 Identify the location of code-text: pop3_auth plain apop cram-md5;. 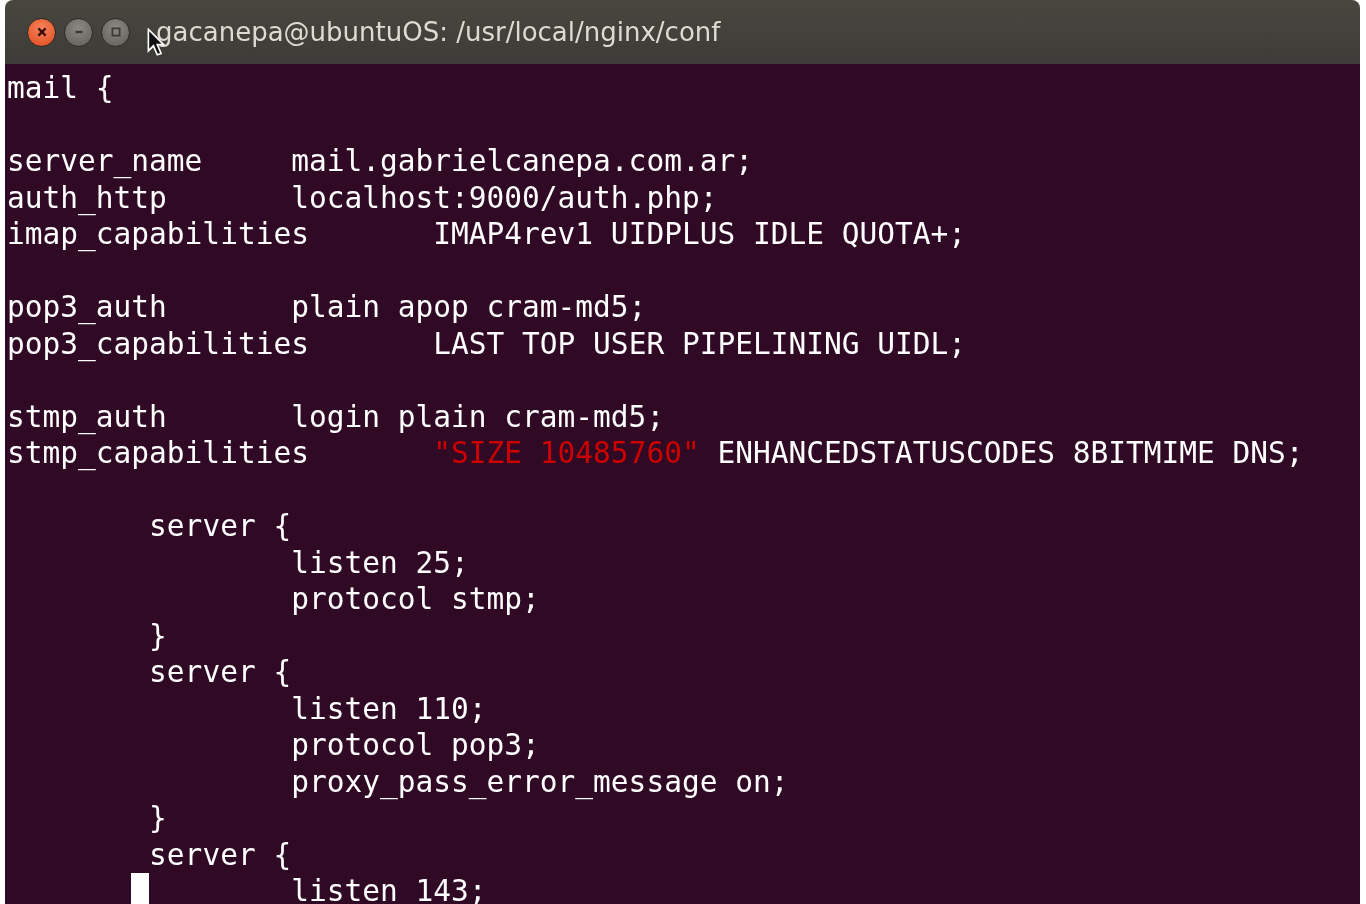
(327, 307).